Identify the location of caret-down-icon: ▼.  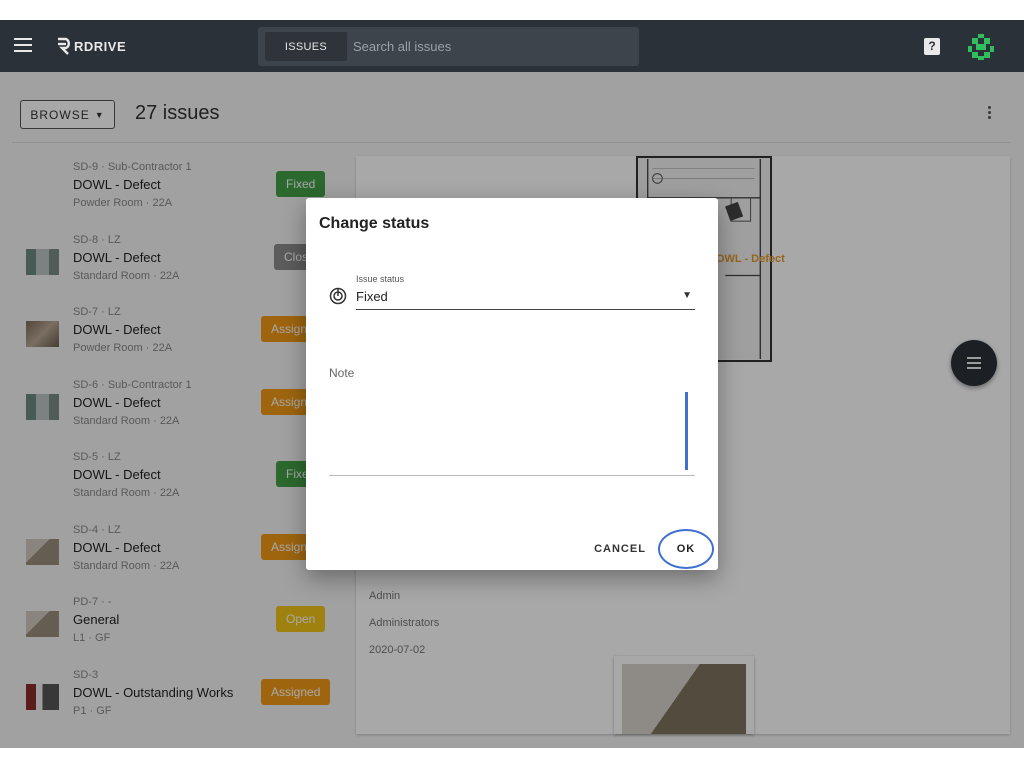
(687, 295).